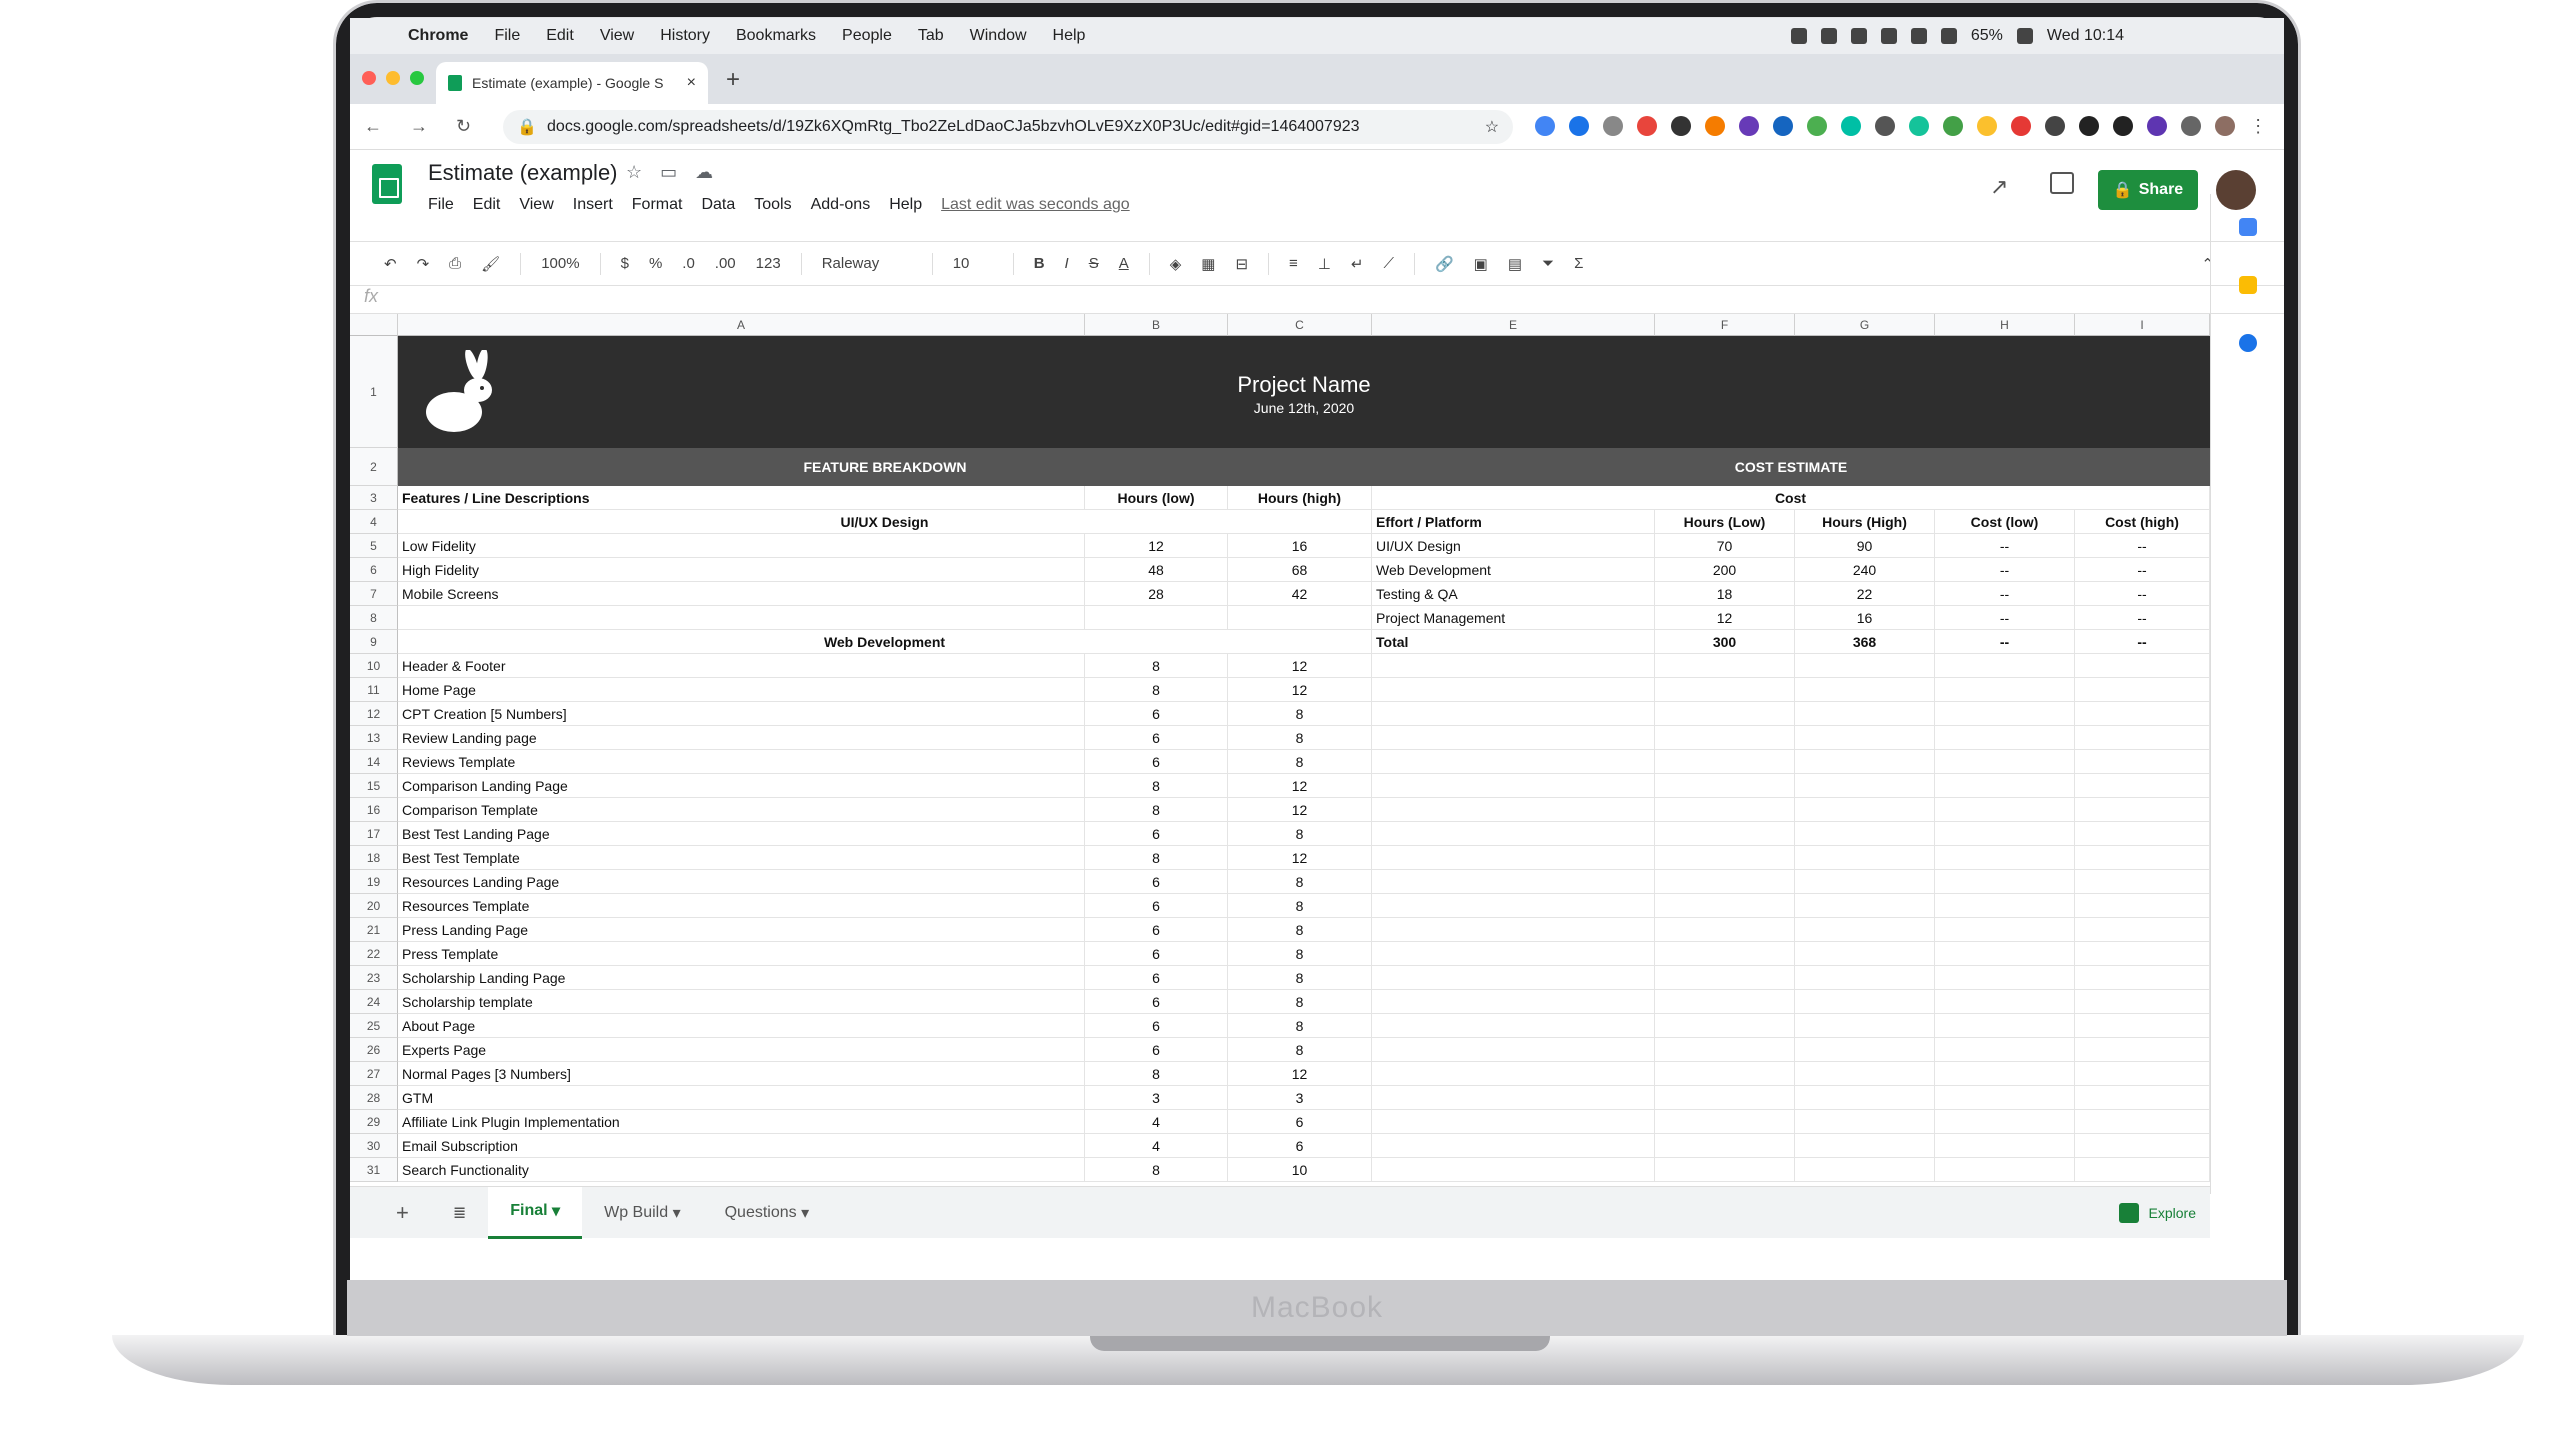  Describe the element at coordinates (374, 810) in the screenshot. I see `row-header: 16` at that location.